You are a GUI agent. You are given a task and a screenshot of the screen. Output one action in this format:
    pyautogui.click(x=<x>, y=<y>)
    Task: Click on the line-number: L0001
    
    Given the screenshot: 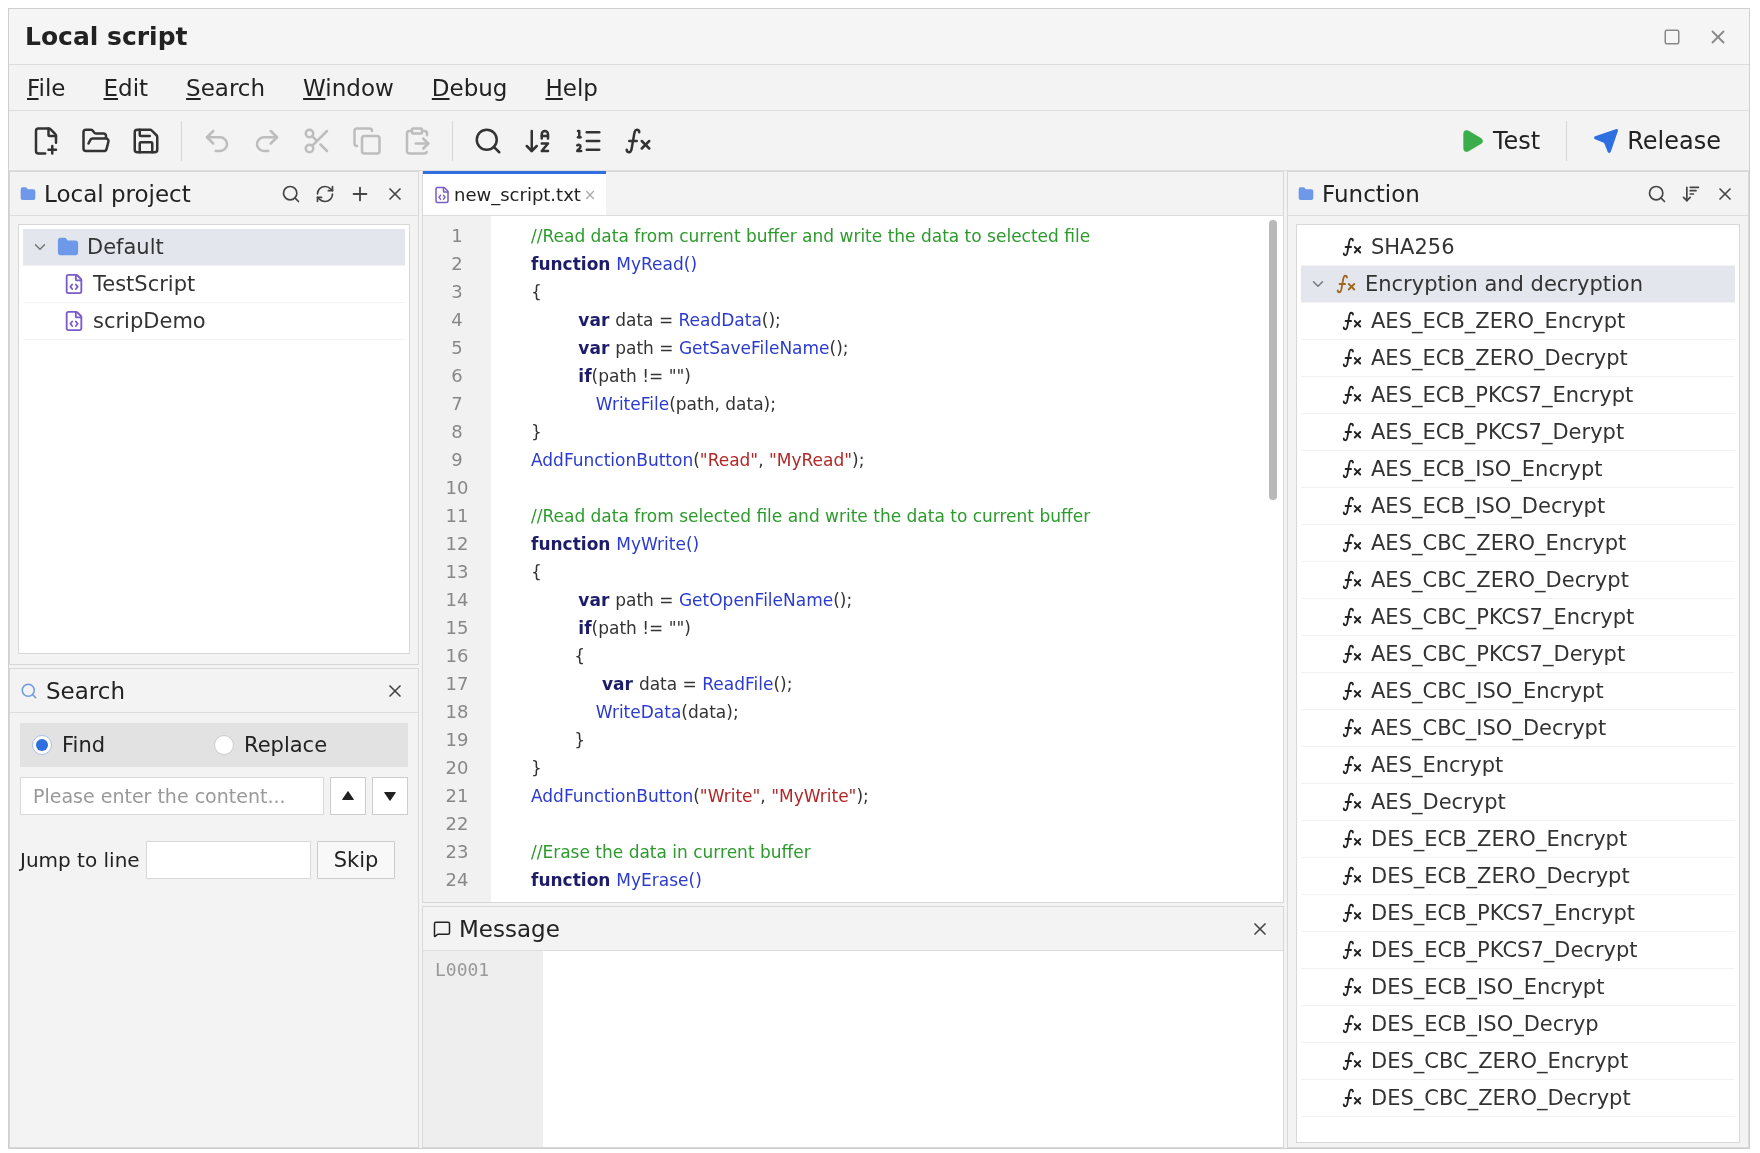 What is the action you would take?
    pyautogui.click(x=462, y=969)
    